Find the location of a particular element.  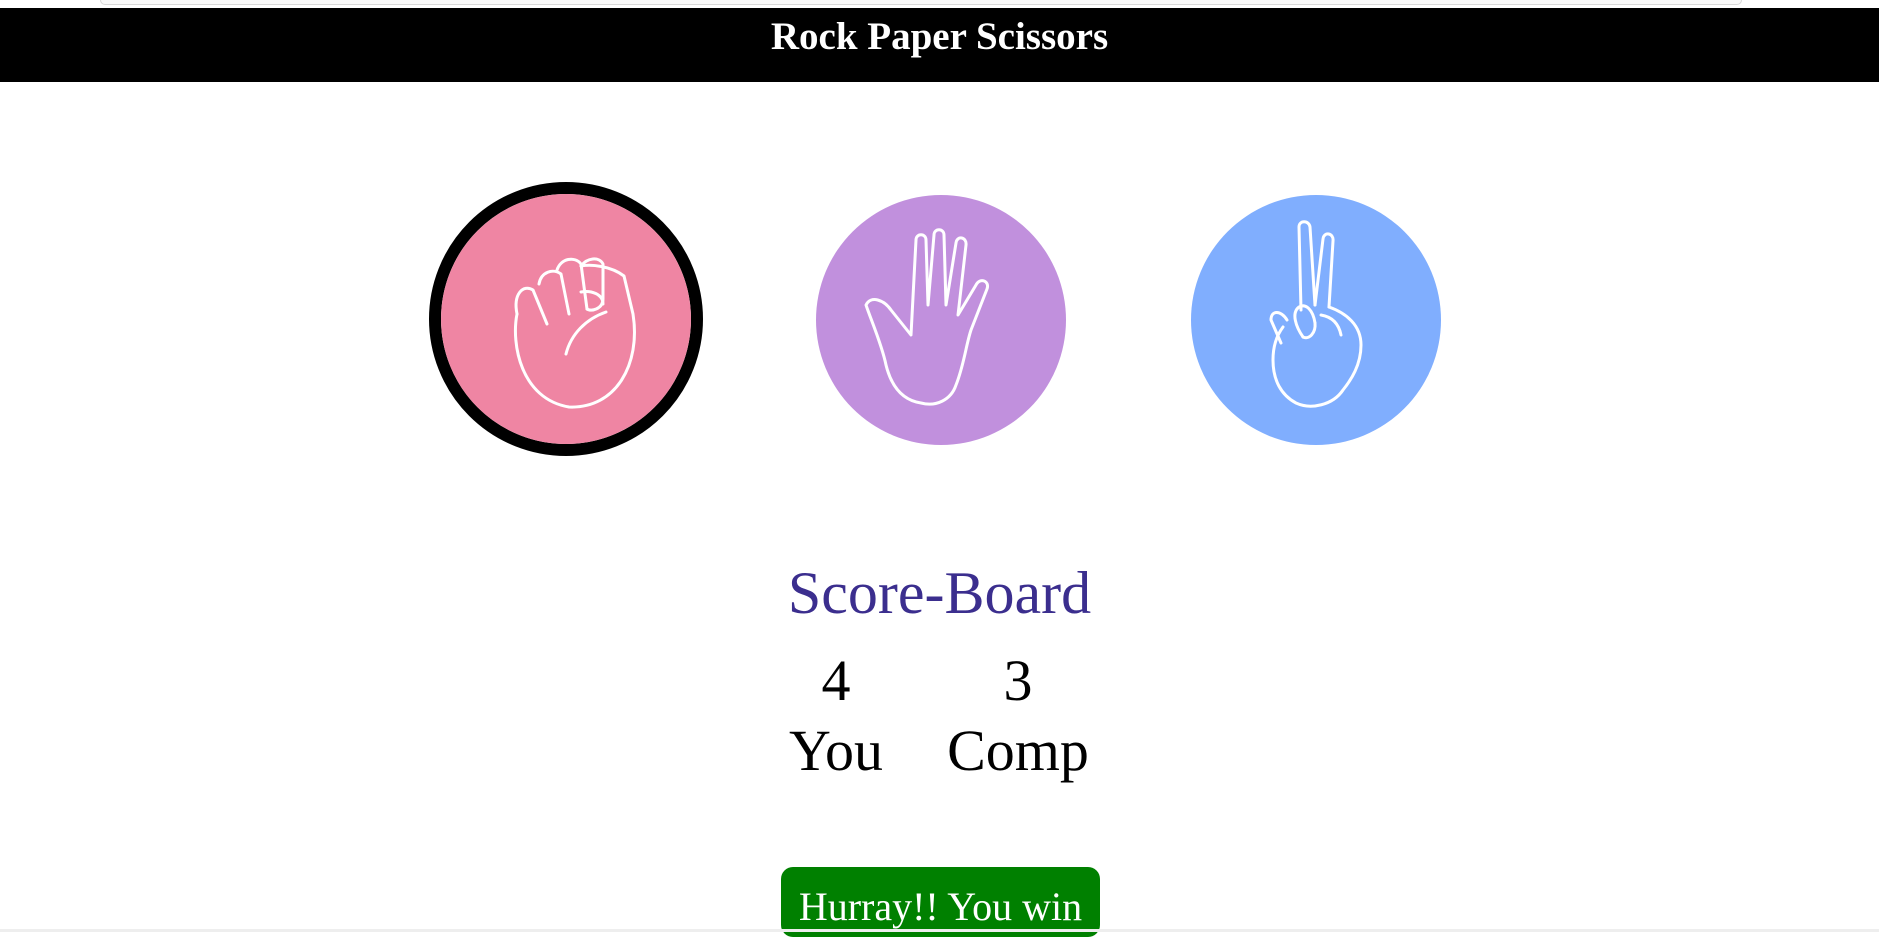

paper-choice-button is located at coordinates (941, 320).